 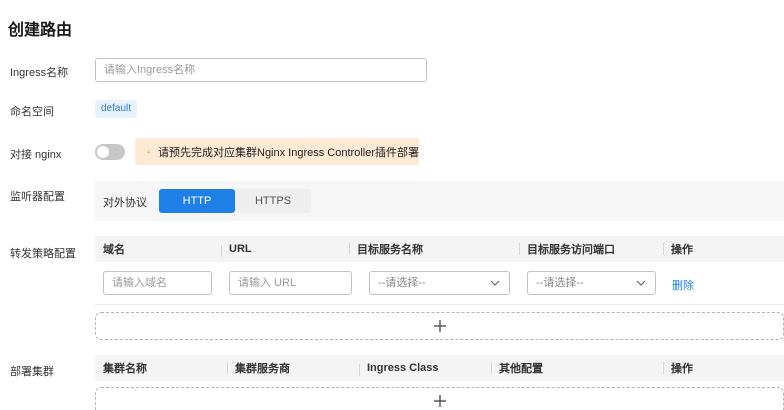 What do you see at coordinates (37, 197) in the screenshot?
I see `listener-label: 监听器配置` at bounding box center [37, 197].